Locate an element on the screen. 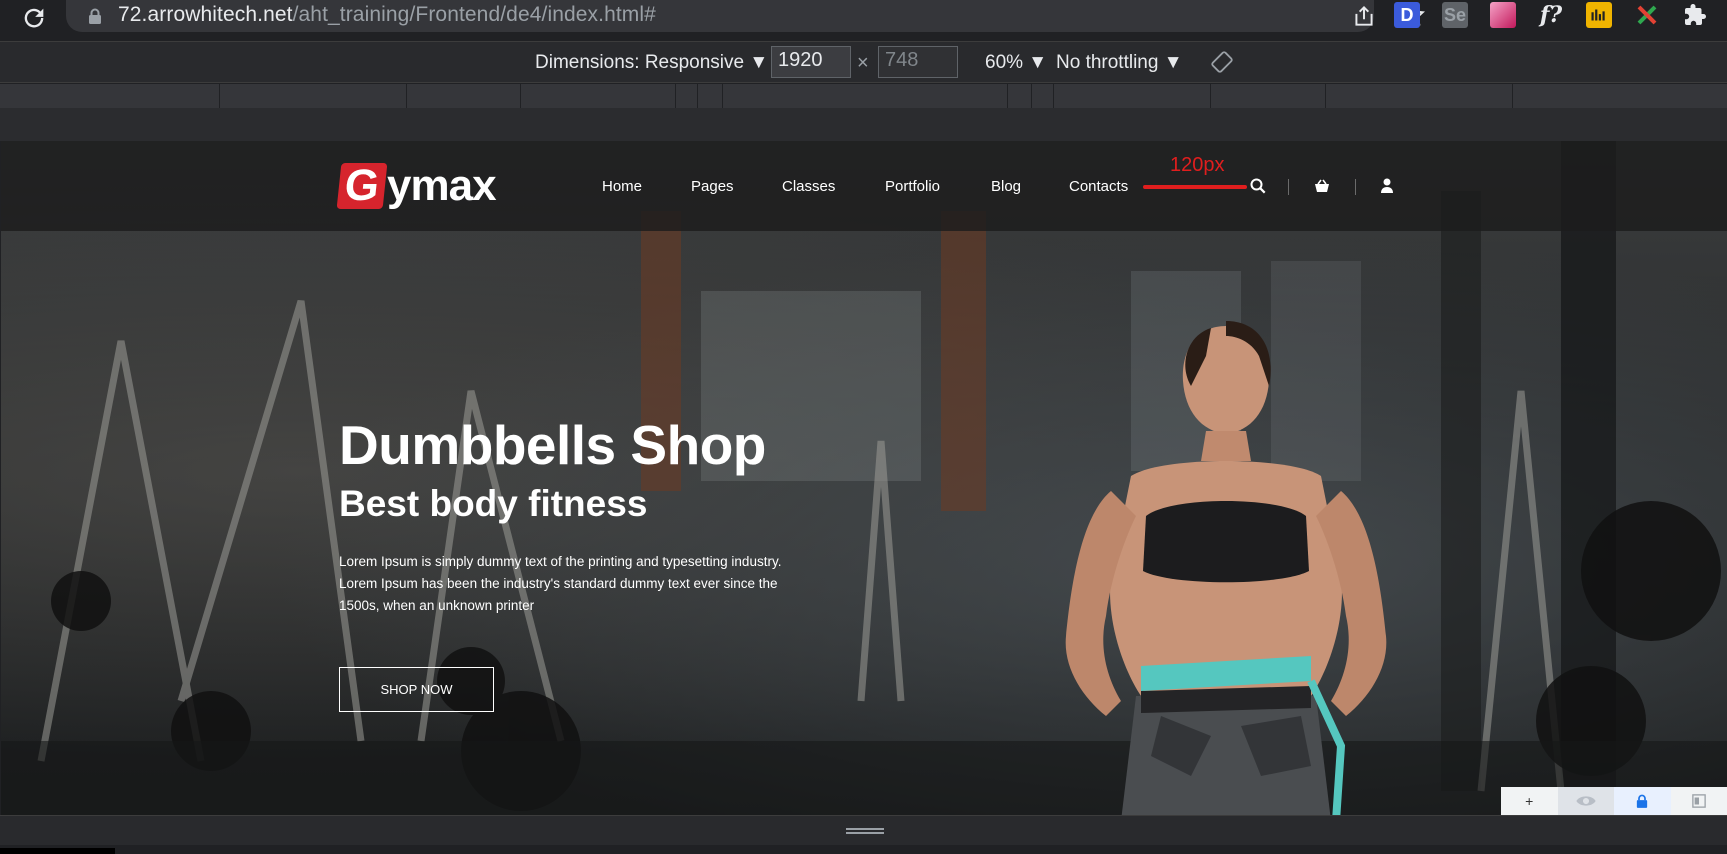  nav-classes: Classes is located at coordinates (808, 186).